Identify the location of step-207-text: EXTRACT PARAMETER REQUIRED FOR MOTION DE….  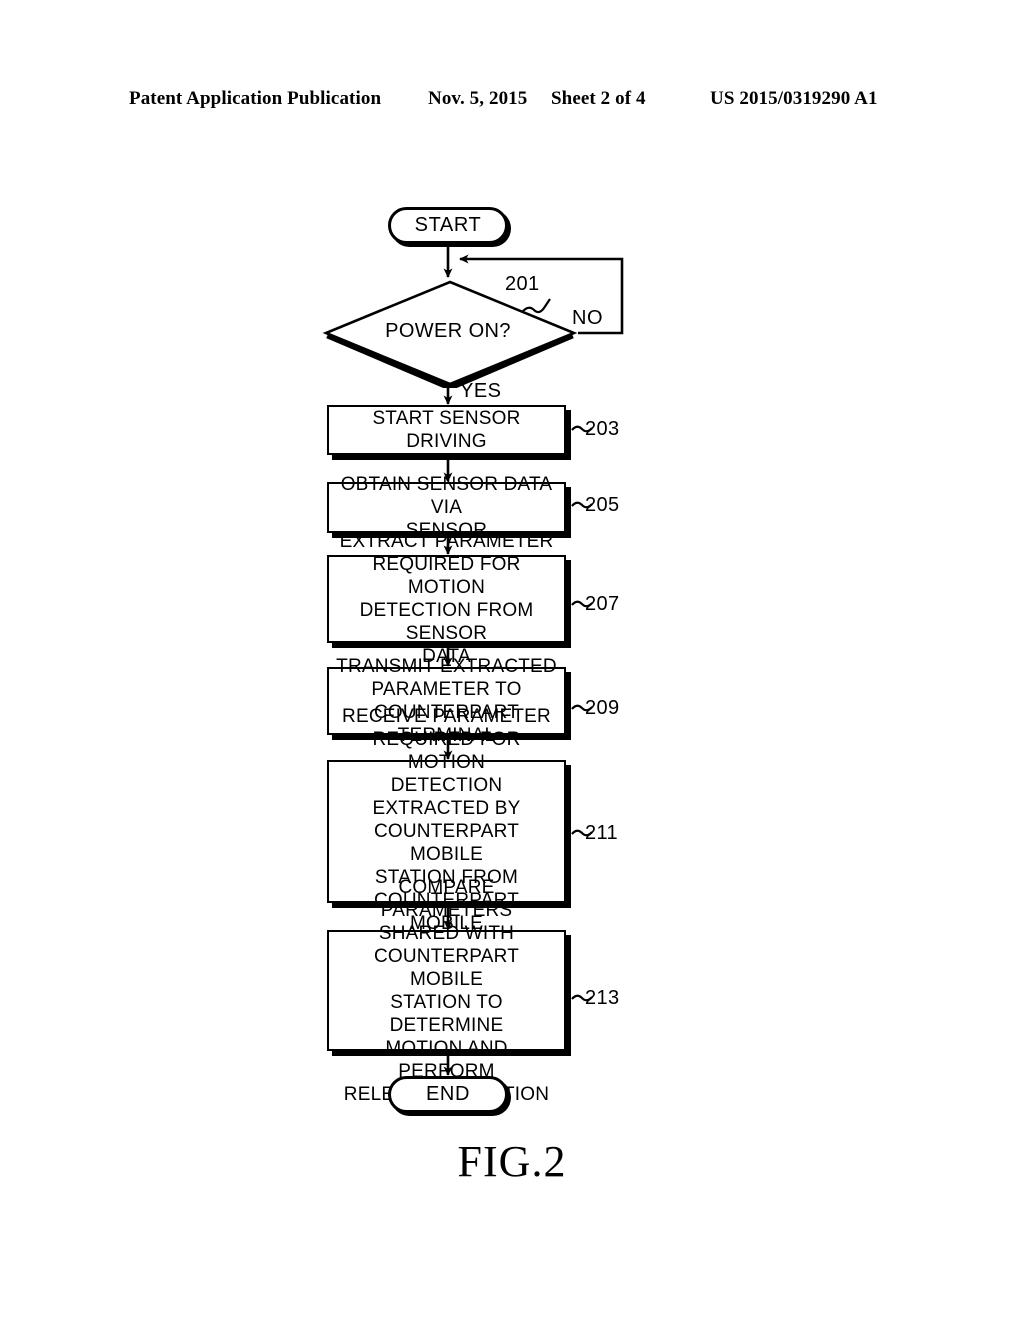
(446, 599).